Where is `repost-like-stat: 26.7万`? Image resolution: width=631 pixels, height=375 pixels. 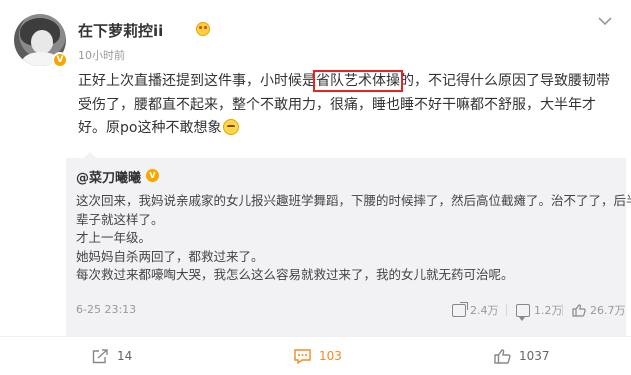 repost-like-stat: 26.7万 is located at coordinates (594, 310).